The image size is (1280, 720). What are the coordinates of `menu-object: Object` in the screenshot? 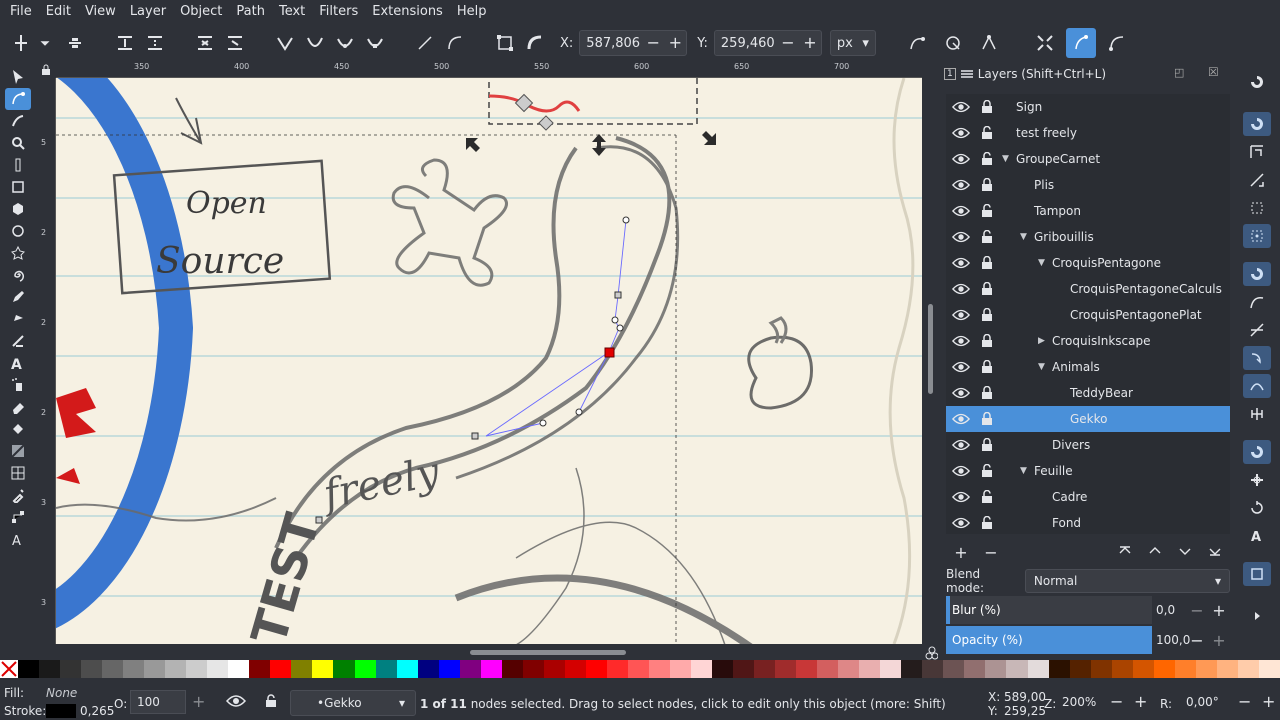 It's located at (201, 12).